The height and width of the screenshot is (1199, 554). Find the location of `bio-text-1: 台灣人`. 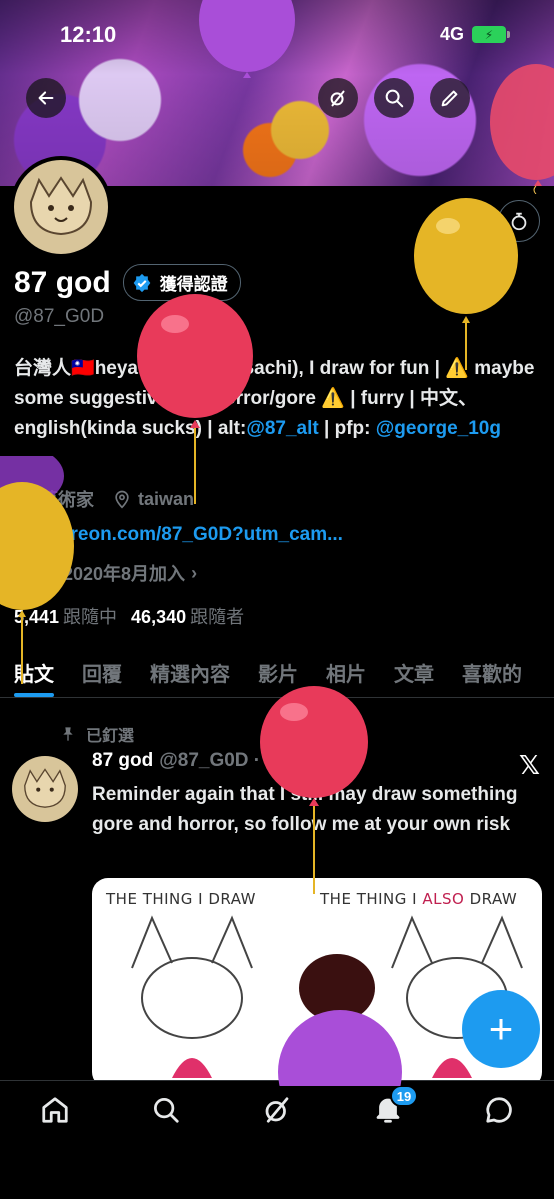

bio-text-1: 台灣人 is located at coordinates (43, 368).